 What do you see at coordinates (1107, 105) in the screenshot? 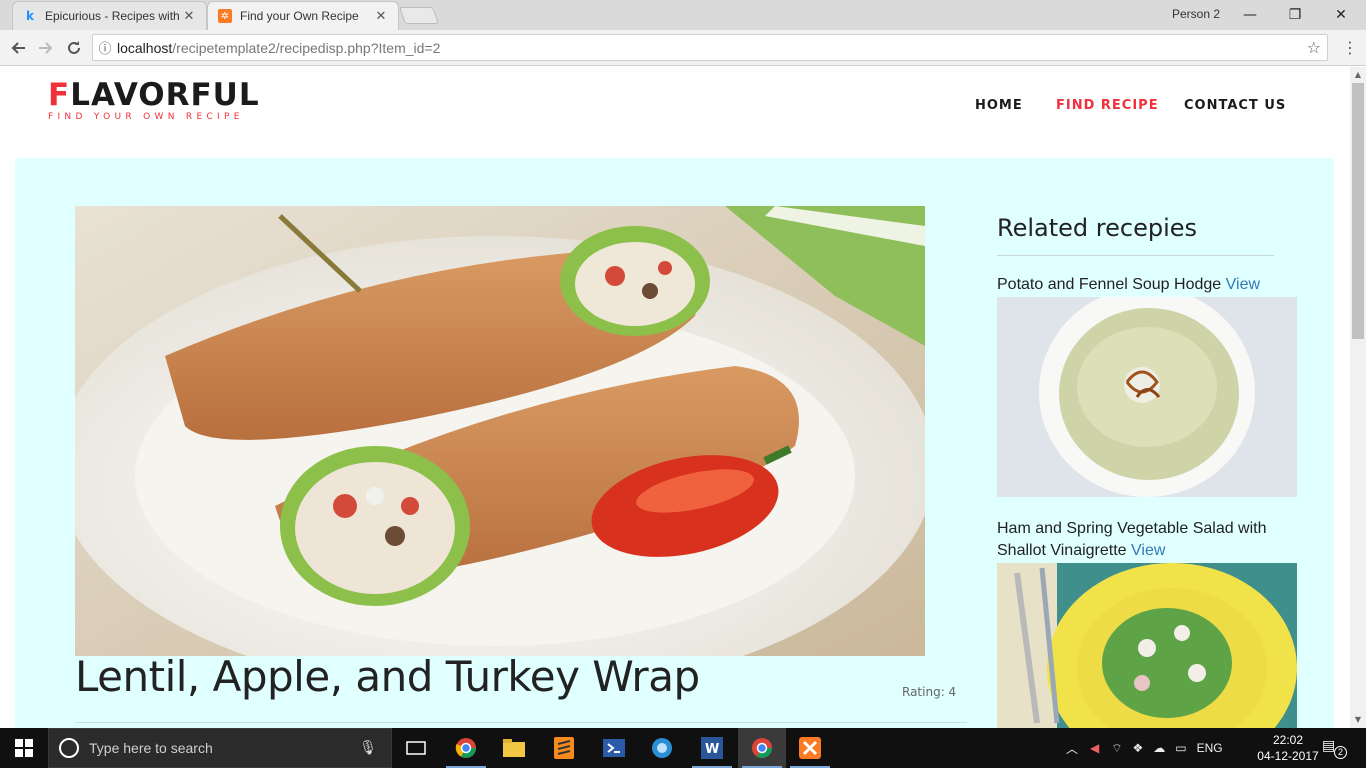
I see `nav-find-recipe: FIND RECIPE` at bounding box center [1107, 105].